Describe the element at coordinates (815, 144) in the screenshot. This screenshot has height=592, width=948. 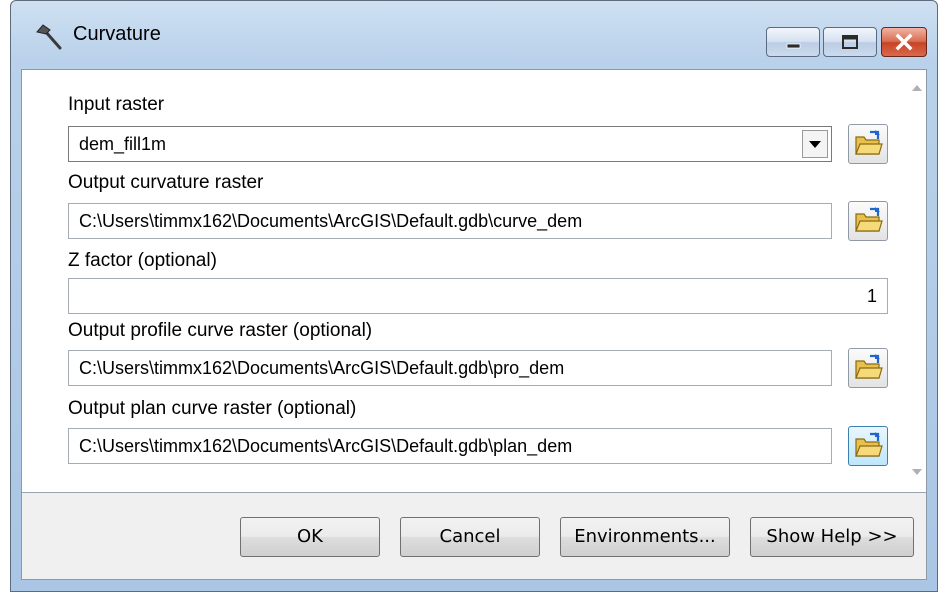
I see `chevron-down-icon` at that location.